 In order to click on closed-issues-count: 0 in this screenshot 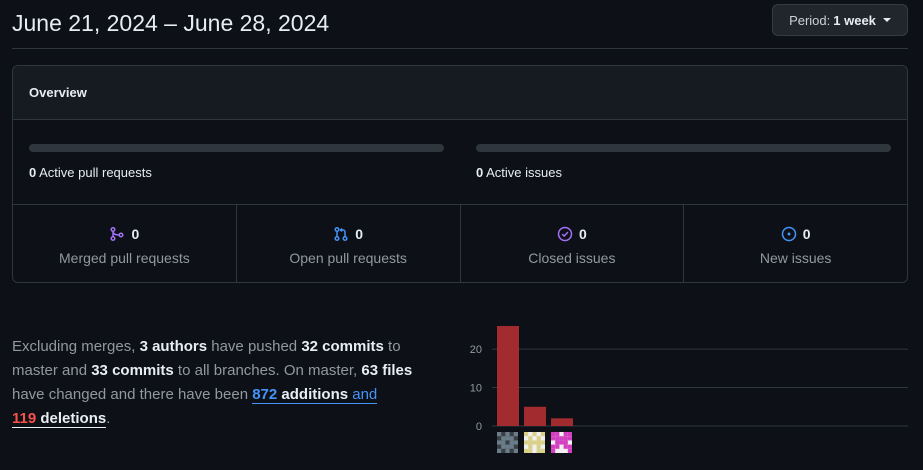, I will do `click(582, 234)`.